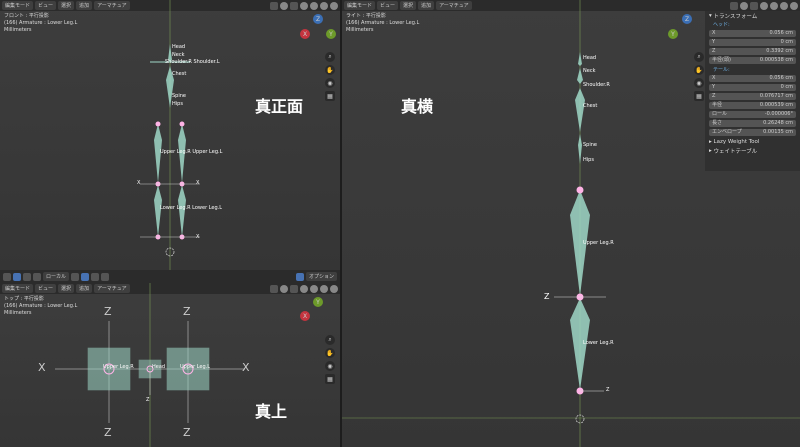 Image resolution: width=800 pixels, height=447 pixels. Describe the element at coordinates (752, 132) in the screenshot. I see `envelope-field: エンベロープ 0.00135 cm` at that location.